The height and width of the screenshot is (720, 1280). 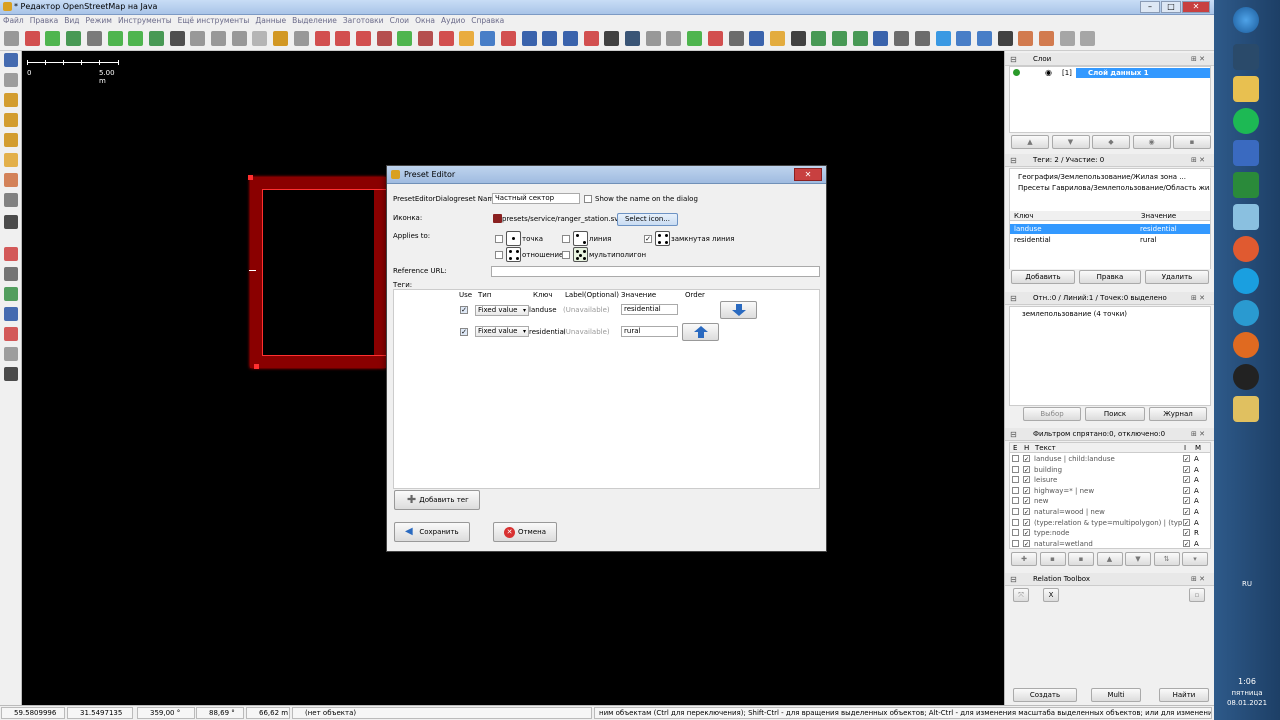 I want to click on add-tag-panel-button: Добавить, so click(x=1043, y=277).